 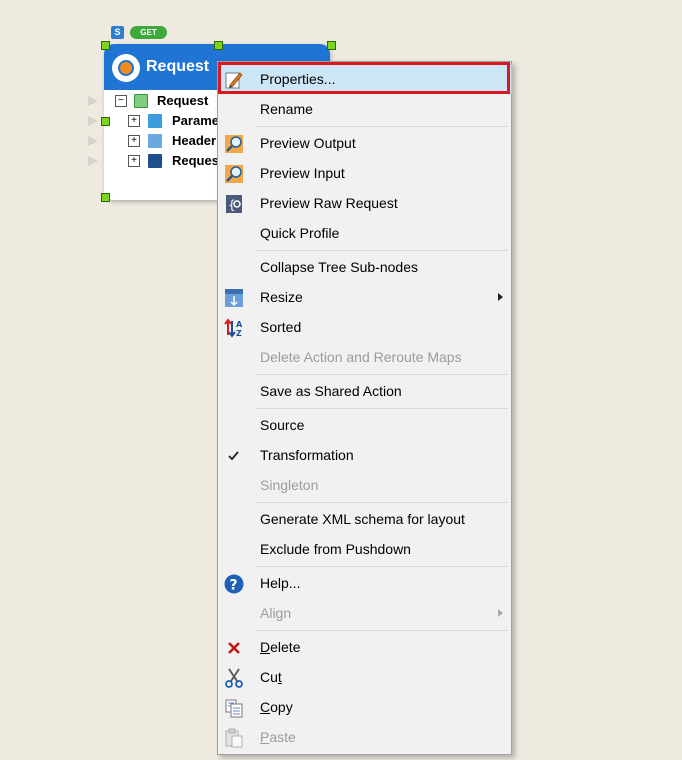 I want to click on tree-label: Request, so click(x=183, y=100).